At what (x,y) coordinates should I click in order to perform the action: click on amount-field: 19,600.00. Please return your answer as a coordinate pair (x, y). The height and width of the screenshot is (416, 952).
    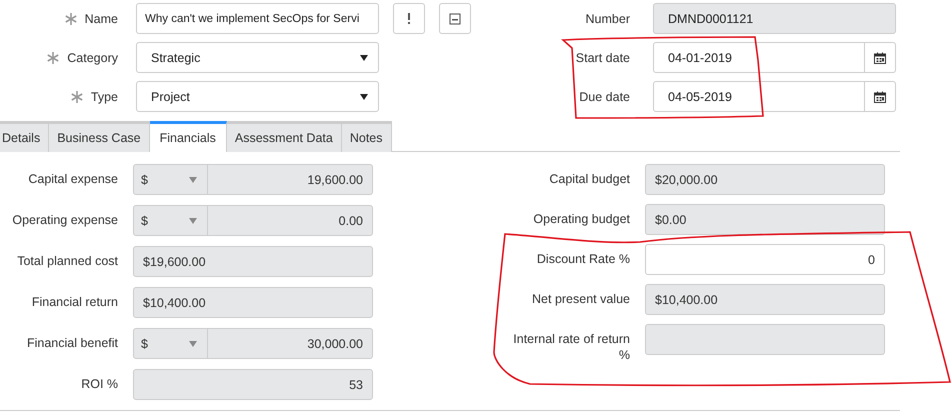
    Looking at the image, I should click on (290, 179).